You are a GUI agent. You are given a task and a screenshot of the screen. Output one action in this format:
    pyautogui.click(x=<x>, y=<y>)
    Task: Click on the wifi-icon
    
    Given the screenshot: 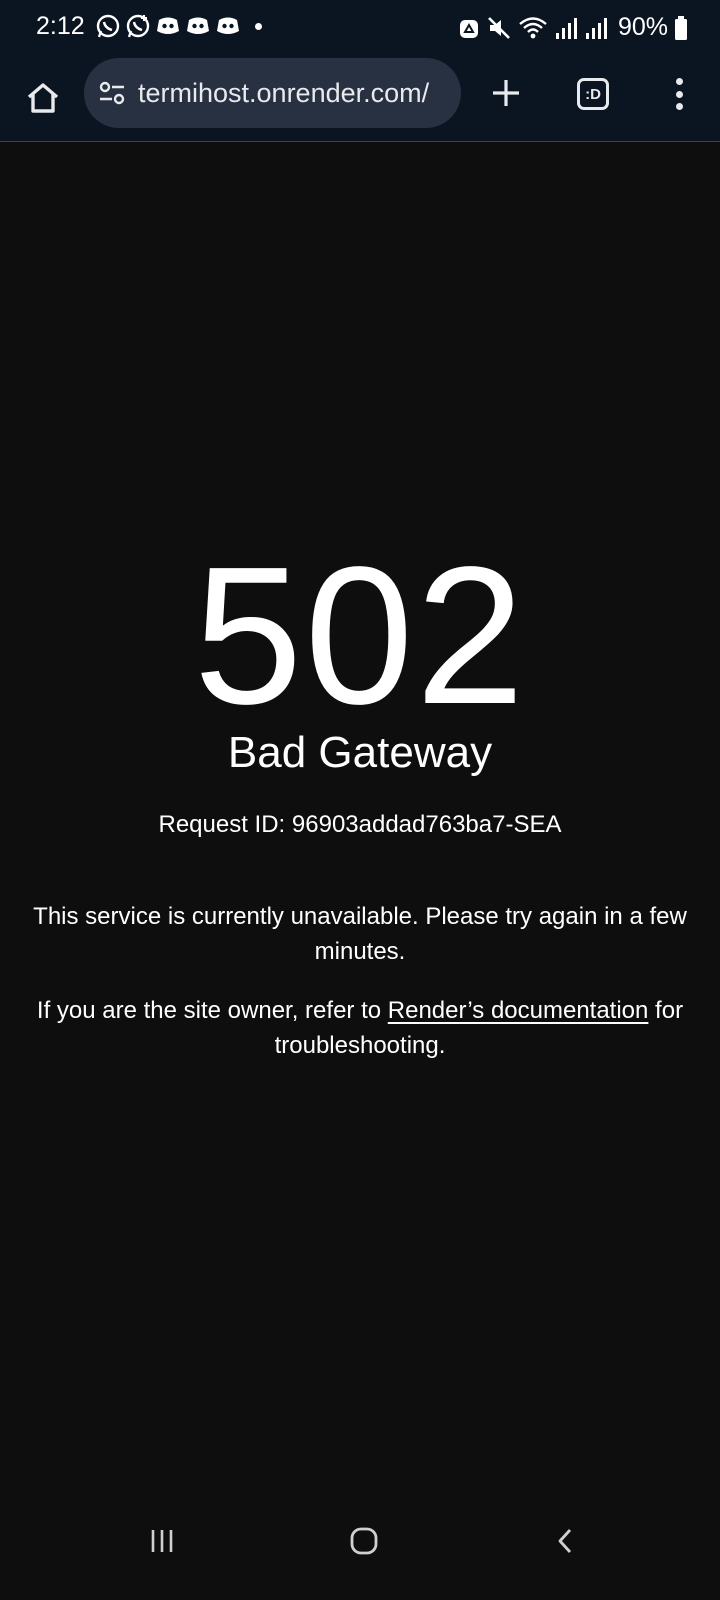 What is the action you would take?
    pyautogui.click(x=533, y=27)
    